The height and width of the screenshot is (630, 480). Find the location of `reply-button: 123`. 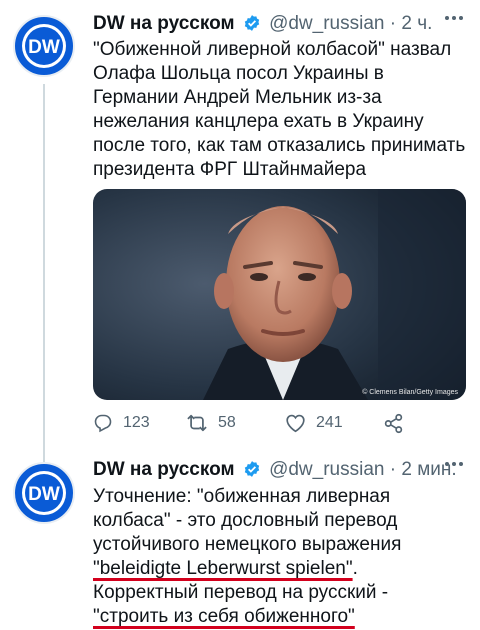

reply-button: 123 is located at coordinates (121, 423).